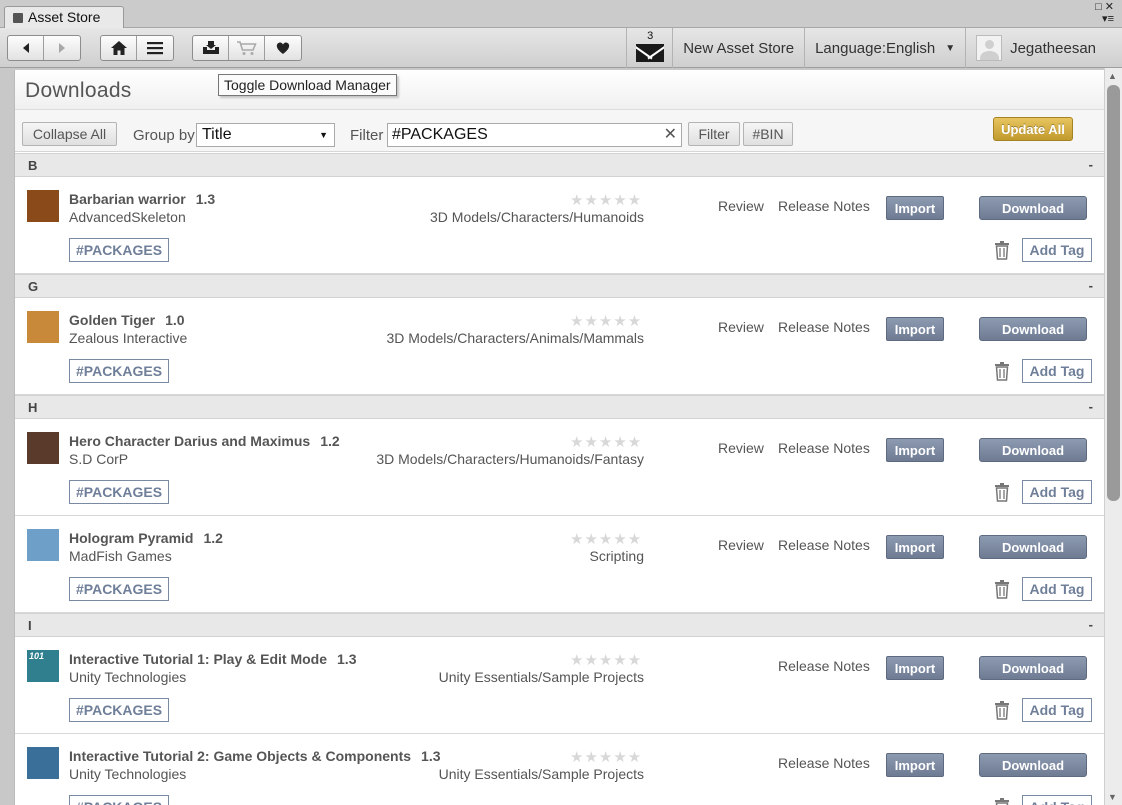 The width and height of the screenshot is (1122, 805). What do you see at coordinates (884, 48) in the screenshot?
I see `language-dropdown: Language:English ▼` at bounding box center [884, 48].